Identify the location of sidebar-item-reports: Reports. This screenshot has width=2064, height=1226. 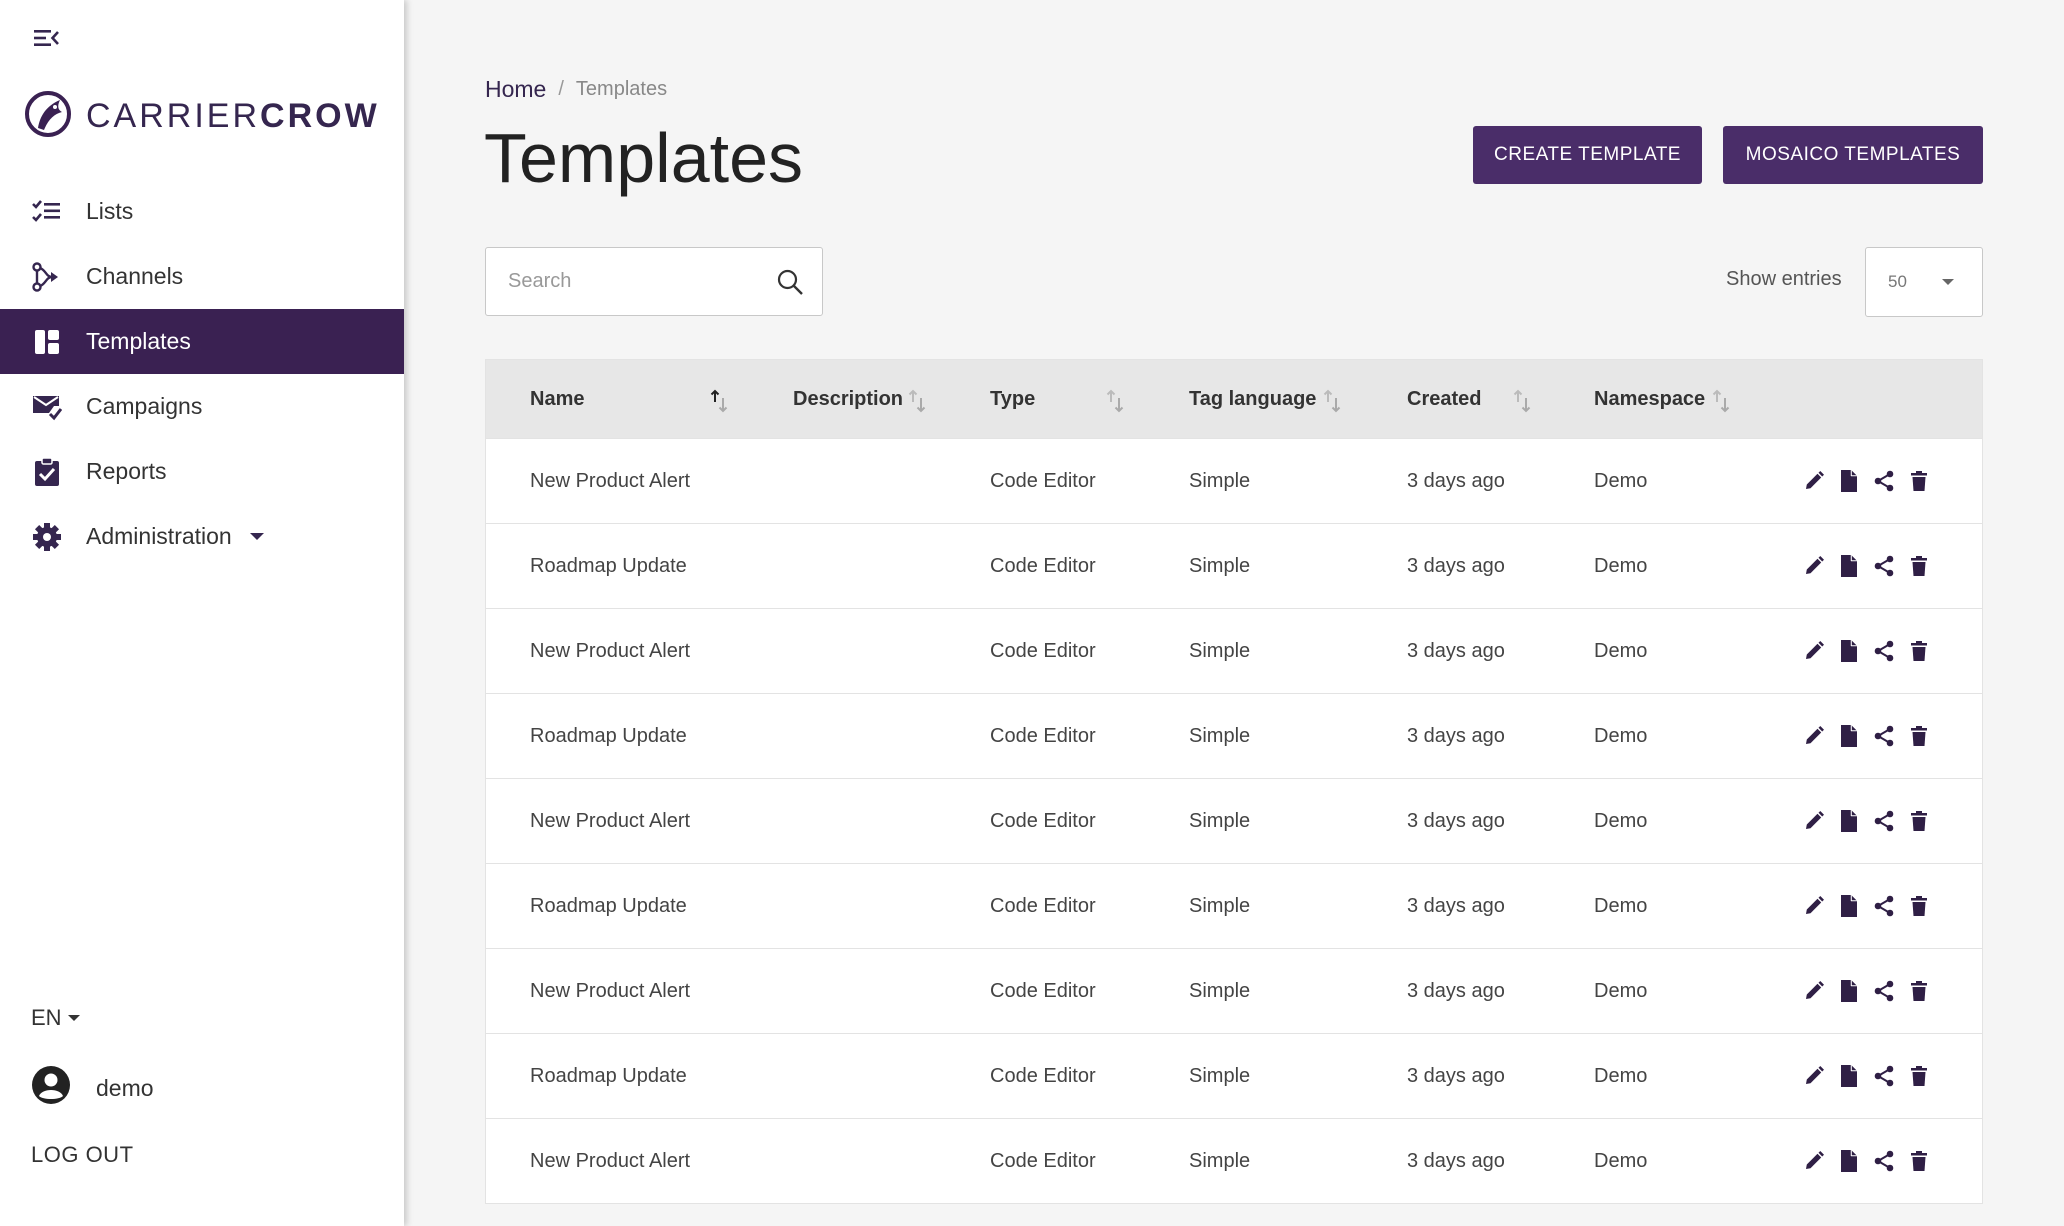
(202, 471).